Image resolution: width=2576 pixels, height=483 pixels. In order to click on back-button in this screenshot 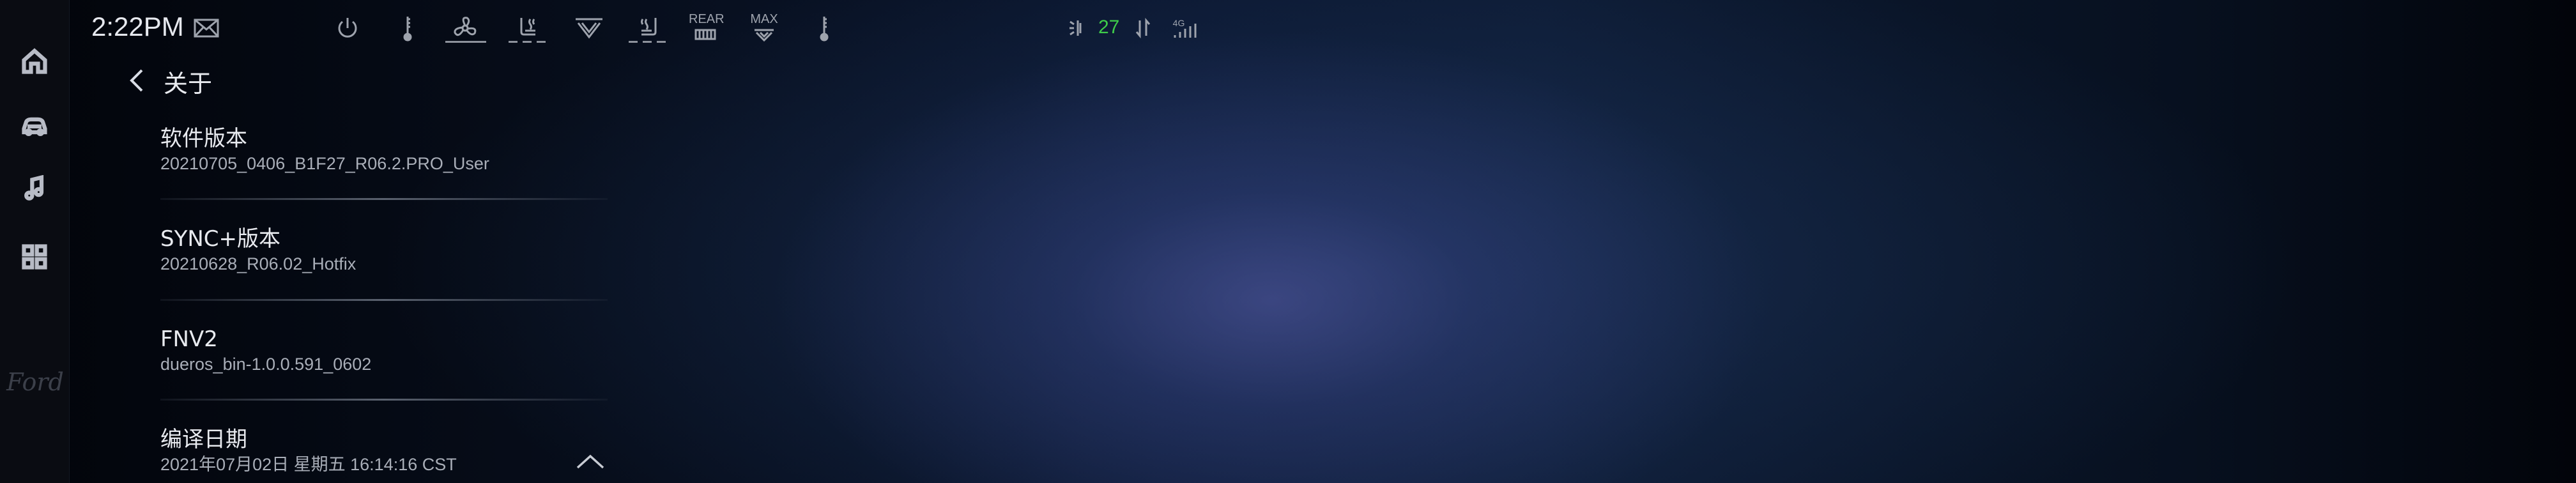, I will do `click(136, 80)`.